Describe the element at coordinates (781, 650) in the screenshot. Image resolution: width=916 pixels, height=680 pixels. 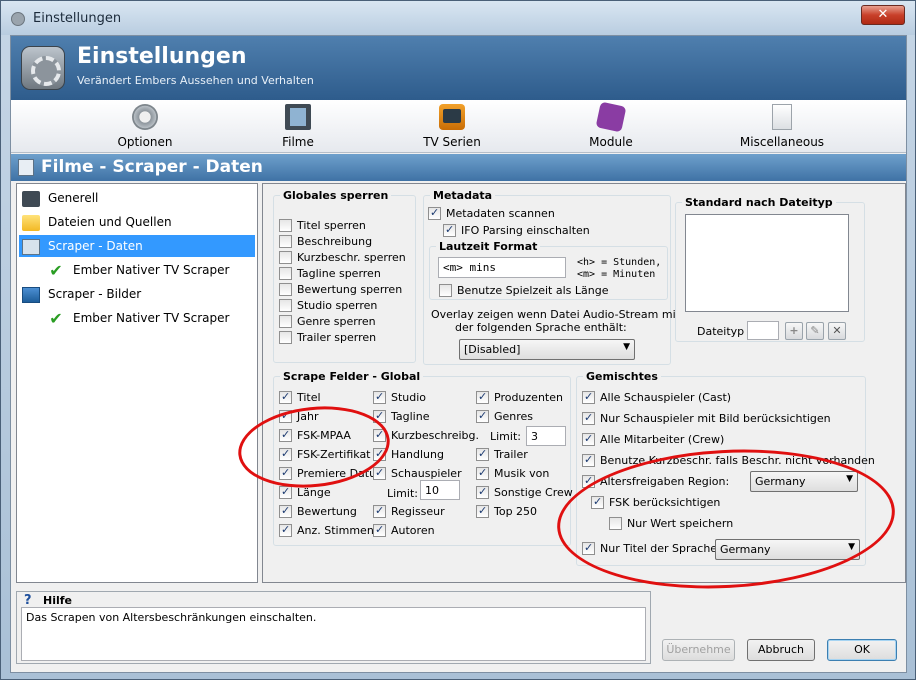
I see `cancel-button: Abbruch` at that location.